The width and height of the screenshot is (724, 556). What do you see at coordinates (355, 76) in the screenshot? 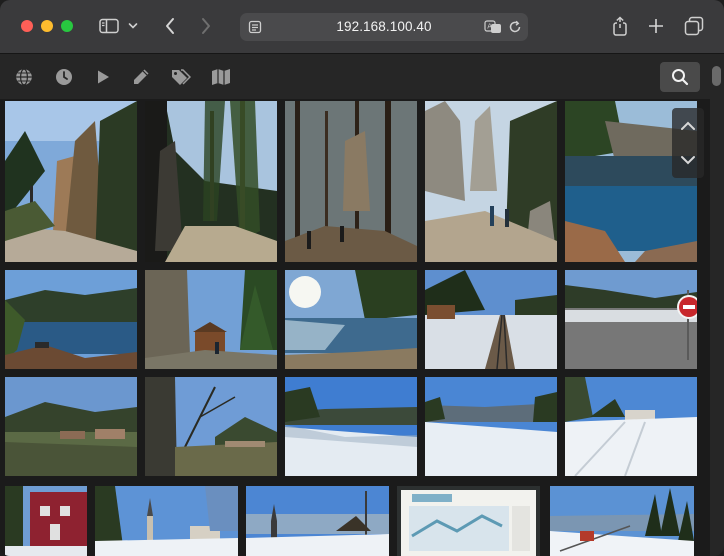
I see `gallery-app-bar` at bounding box center [355, 76].